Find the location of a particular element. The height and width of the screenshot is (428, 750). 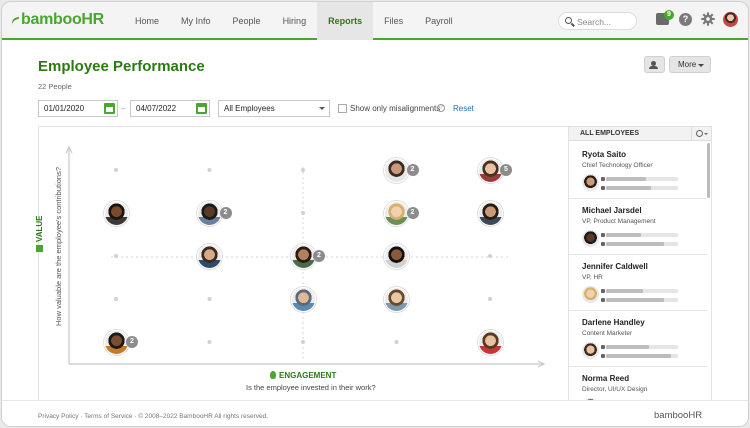

panel-scrollbar is located at coordinates (708, 170).